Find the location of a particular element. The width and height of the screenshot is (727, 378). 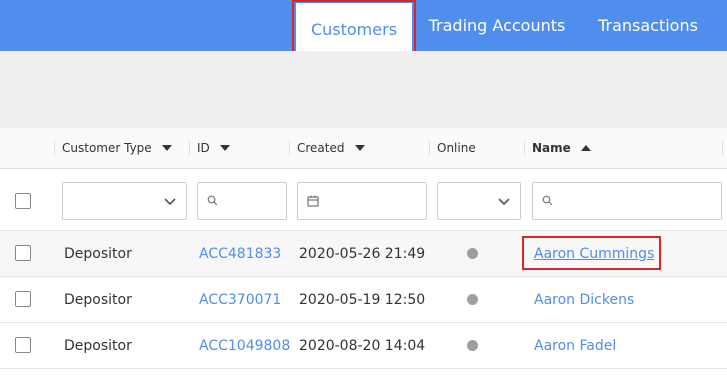

column-label: Name is located at coordinates (551, 148).